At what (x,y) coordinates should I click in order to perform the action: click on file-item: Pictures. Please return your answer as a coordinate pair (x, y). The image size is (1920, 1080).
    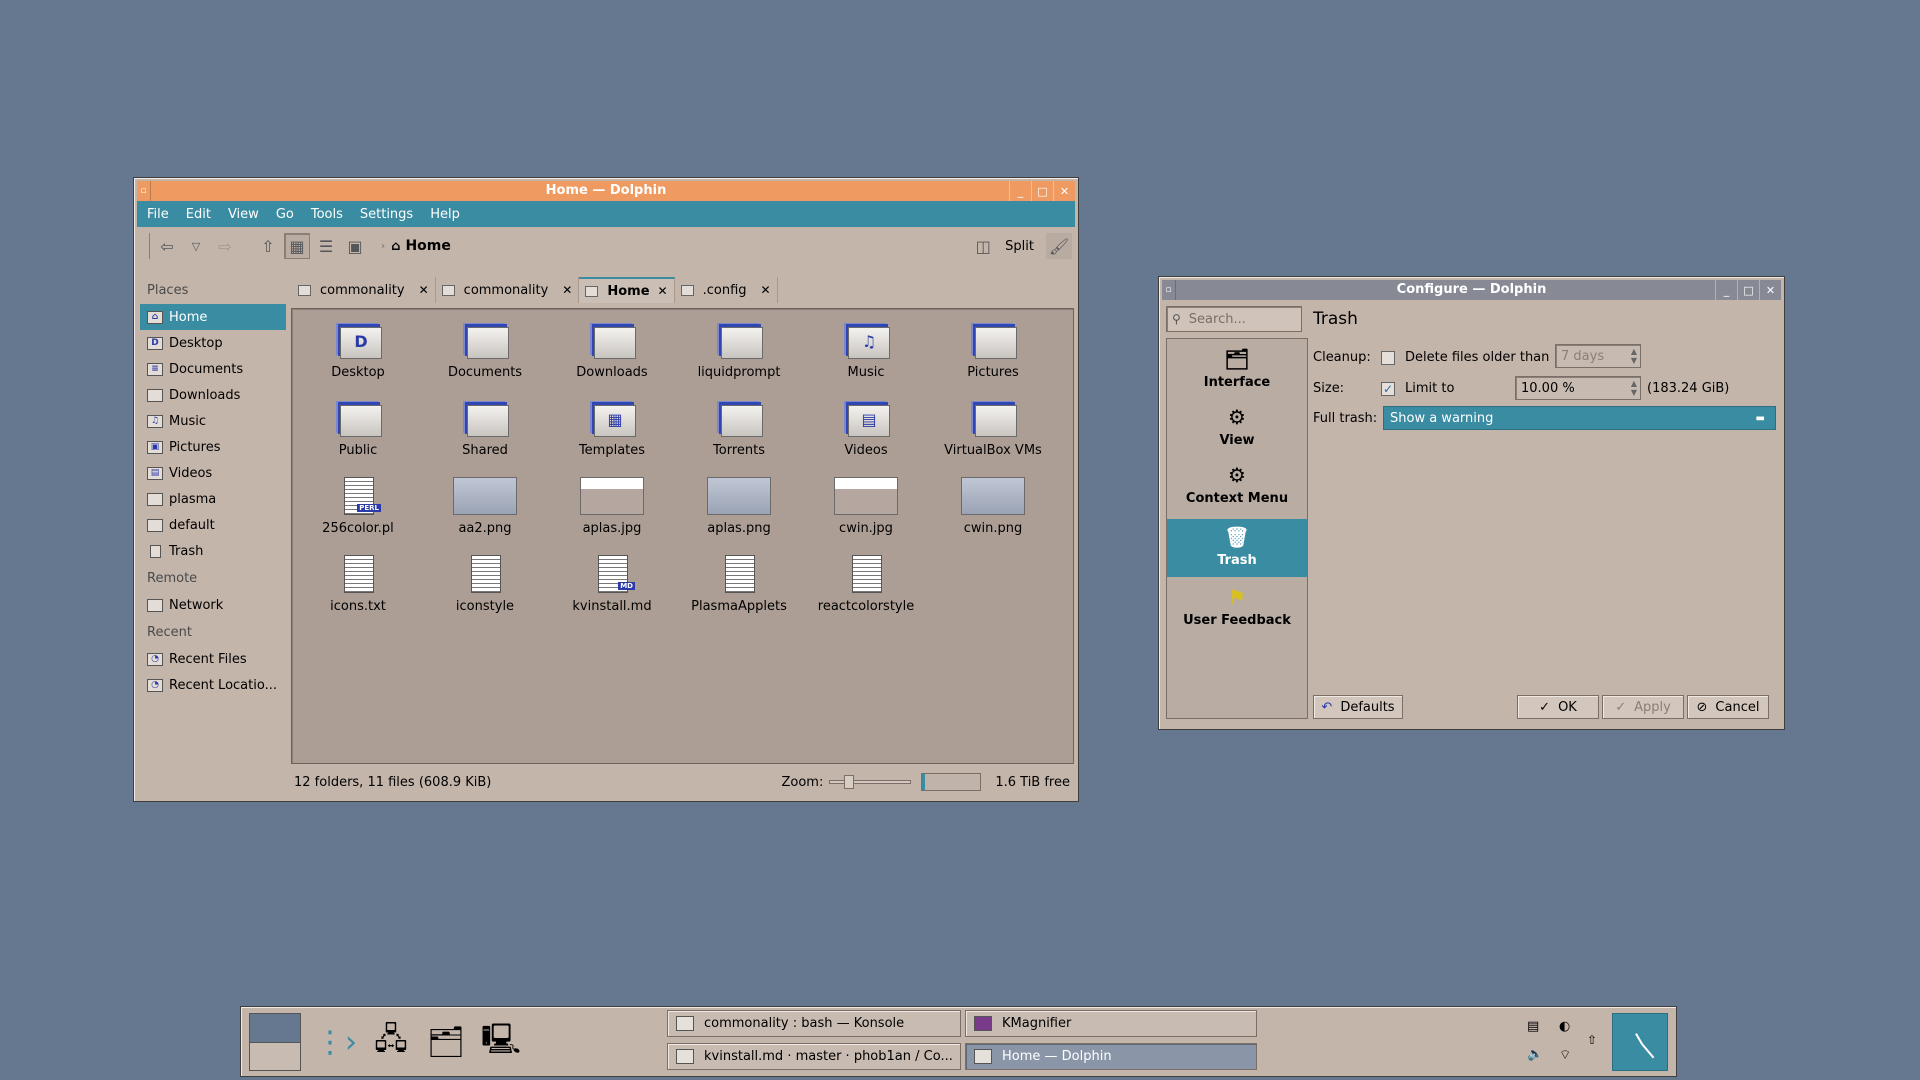
    Looking at the image, I should click on (993, 349).